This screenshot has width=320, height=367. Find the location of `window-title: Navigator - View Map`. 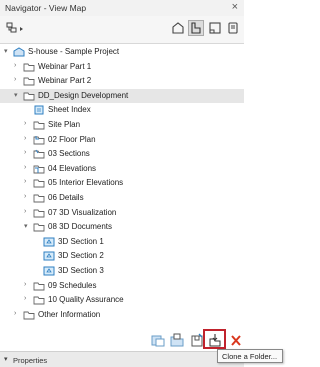

window-title: Navigator - View Map is located at coordinates (46, 8).